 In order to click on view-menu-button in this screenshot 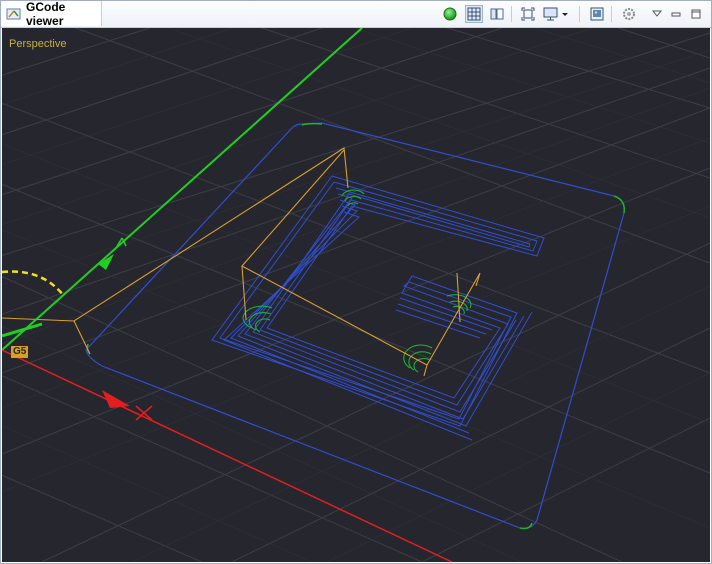, I will do `click(657, 14)`.